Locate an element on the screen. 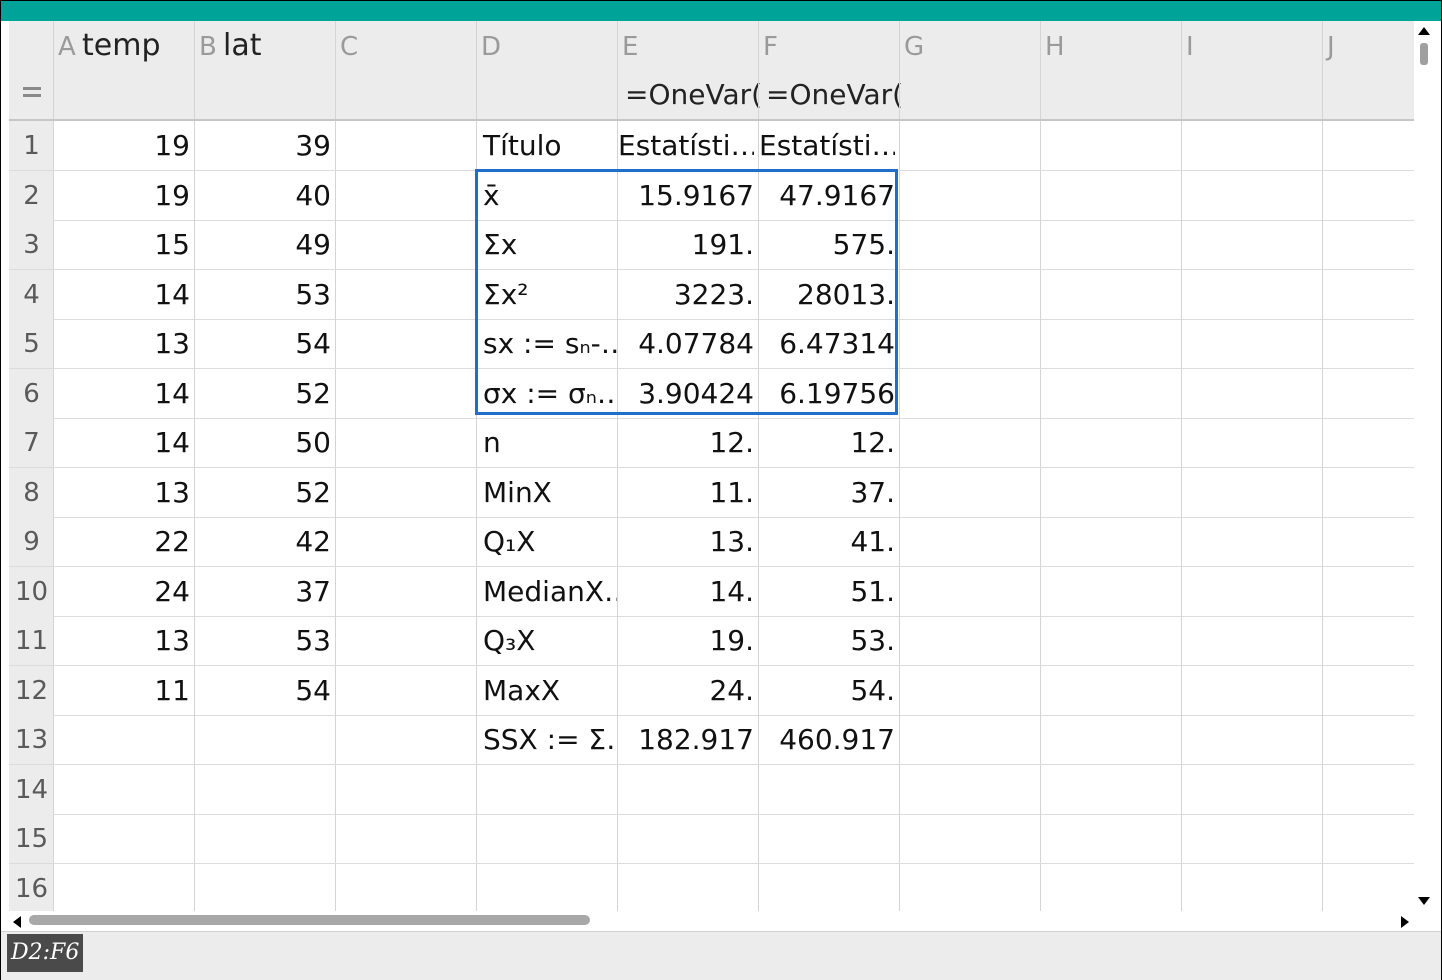 This screenshot has width=1442, height=980. column-header-G: G is located at coordinates (970, 46).